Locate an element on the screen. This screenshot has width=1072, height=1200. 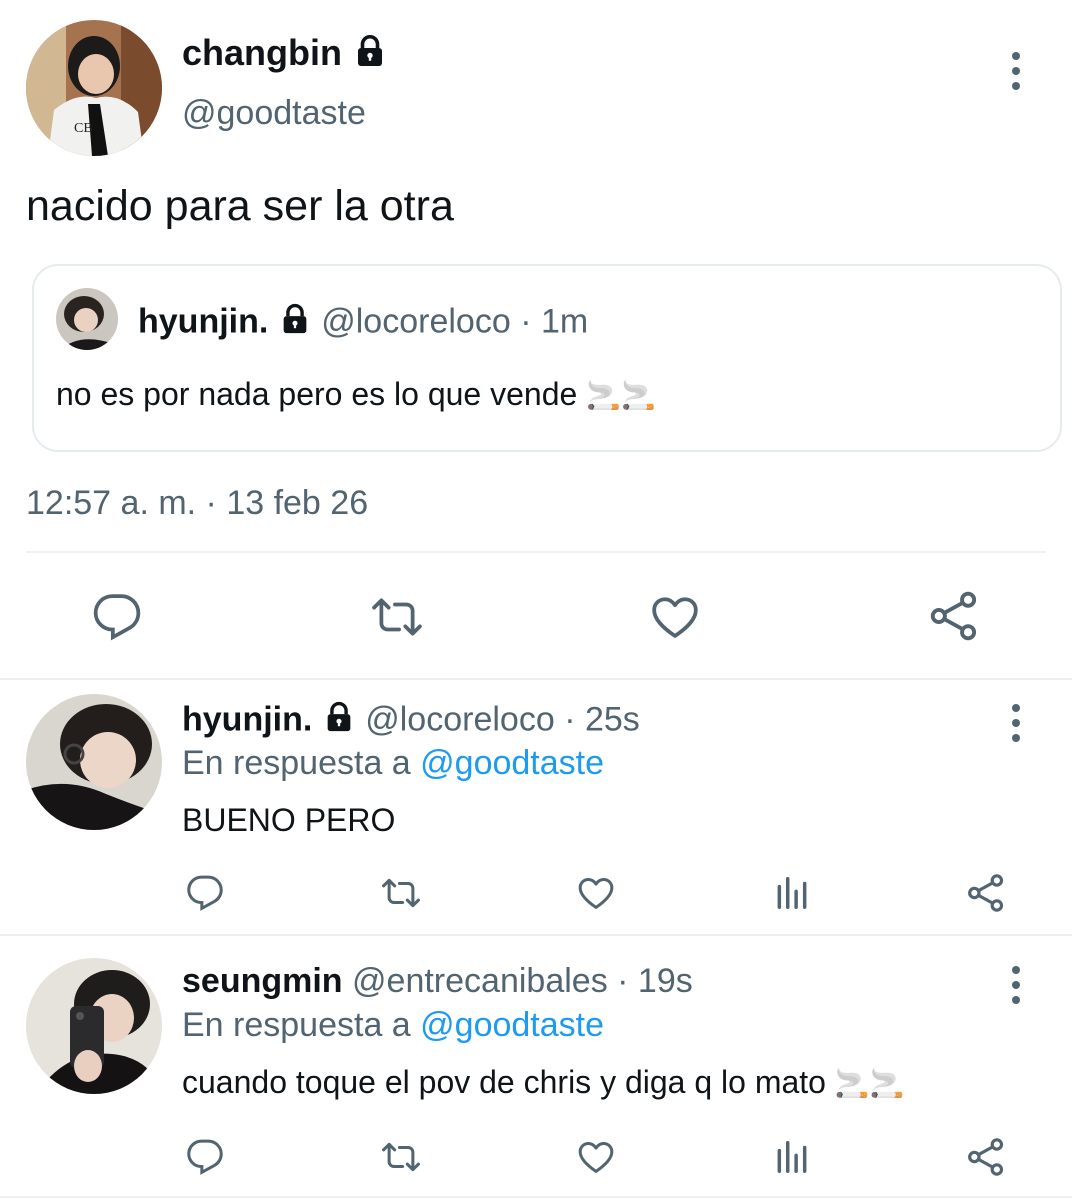
svg-text: CB is located at coordinates (83, 128).